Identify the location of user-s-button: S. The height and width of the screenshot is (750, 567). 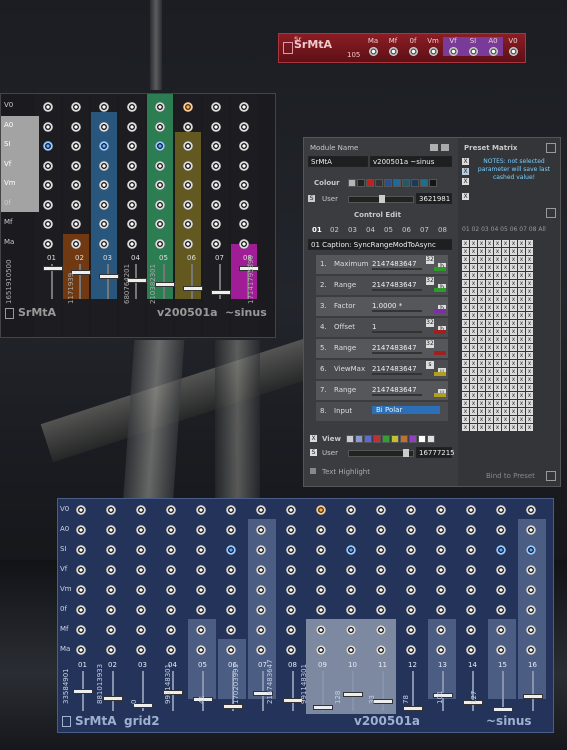
(311, 198).